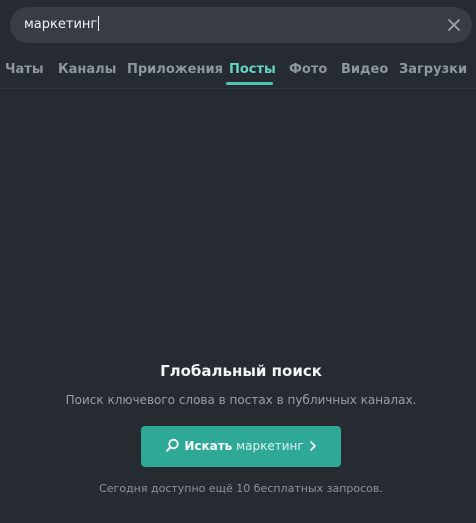 The height and width of the screenshot is (523, 476). What do you see at coordinates (175, 70) in the screenshot?
I see `tab-apps: Приложения` at bounding box center [175, 70].